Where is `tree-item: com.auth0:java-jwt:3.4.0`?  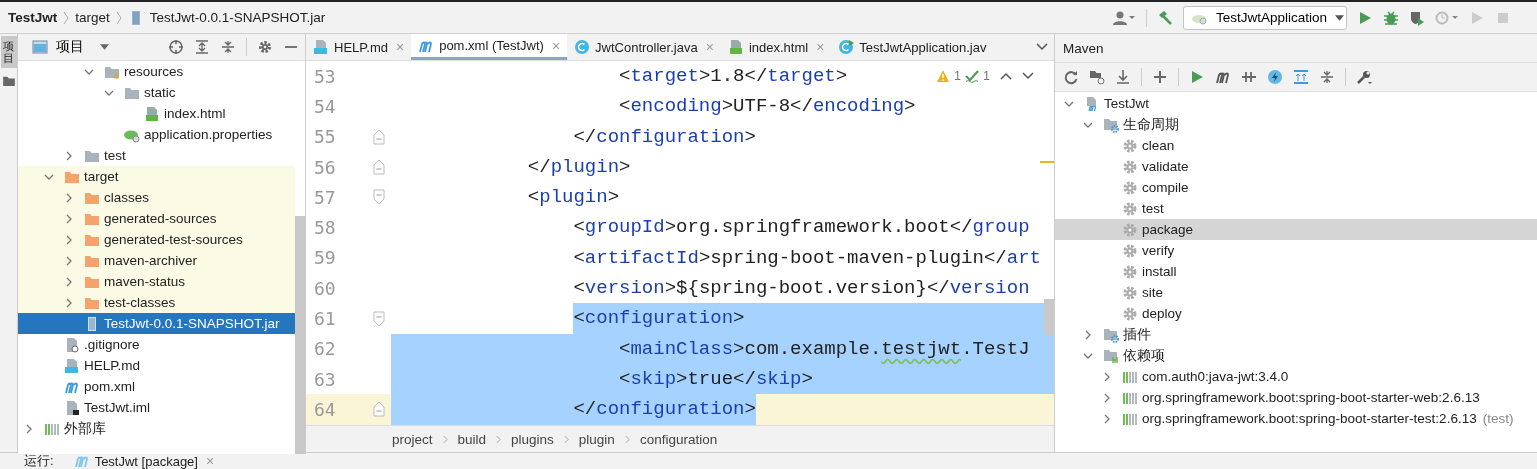
tree-item: com.auth0:java-jwt:3.4.0 is located at coordinates (1296, 376).